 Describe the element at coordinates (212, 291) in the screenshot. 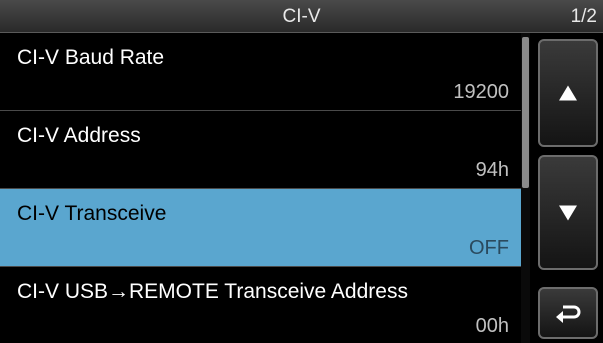

I see `menu-item-label: CI-V USB→REMOTE Transceive Address` at that location.